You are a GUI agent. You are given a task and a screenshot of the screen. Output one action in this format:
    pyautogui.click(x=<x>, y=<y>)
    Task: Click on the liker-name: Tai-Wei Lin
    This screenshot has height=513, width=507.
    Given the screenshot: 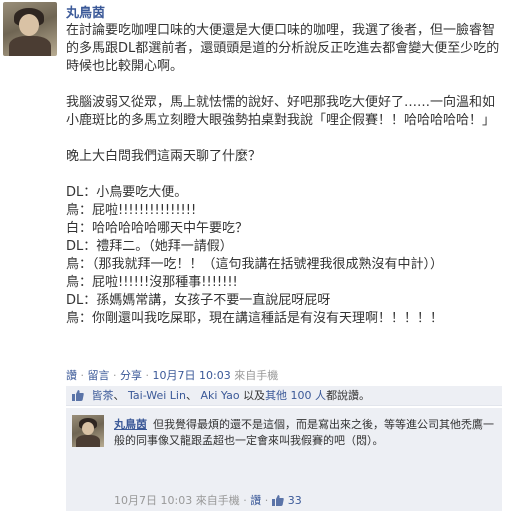 What is the action you would take?
    pyautogui.click(x=157, y=395)
    